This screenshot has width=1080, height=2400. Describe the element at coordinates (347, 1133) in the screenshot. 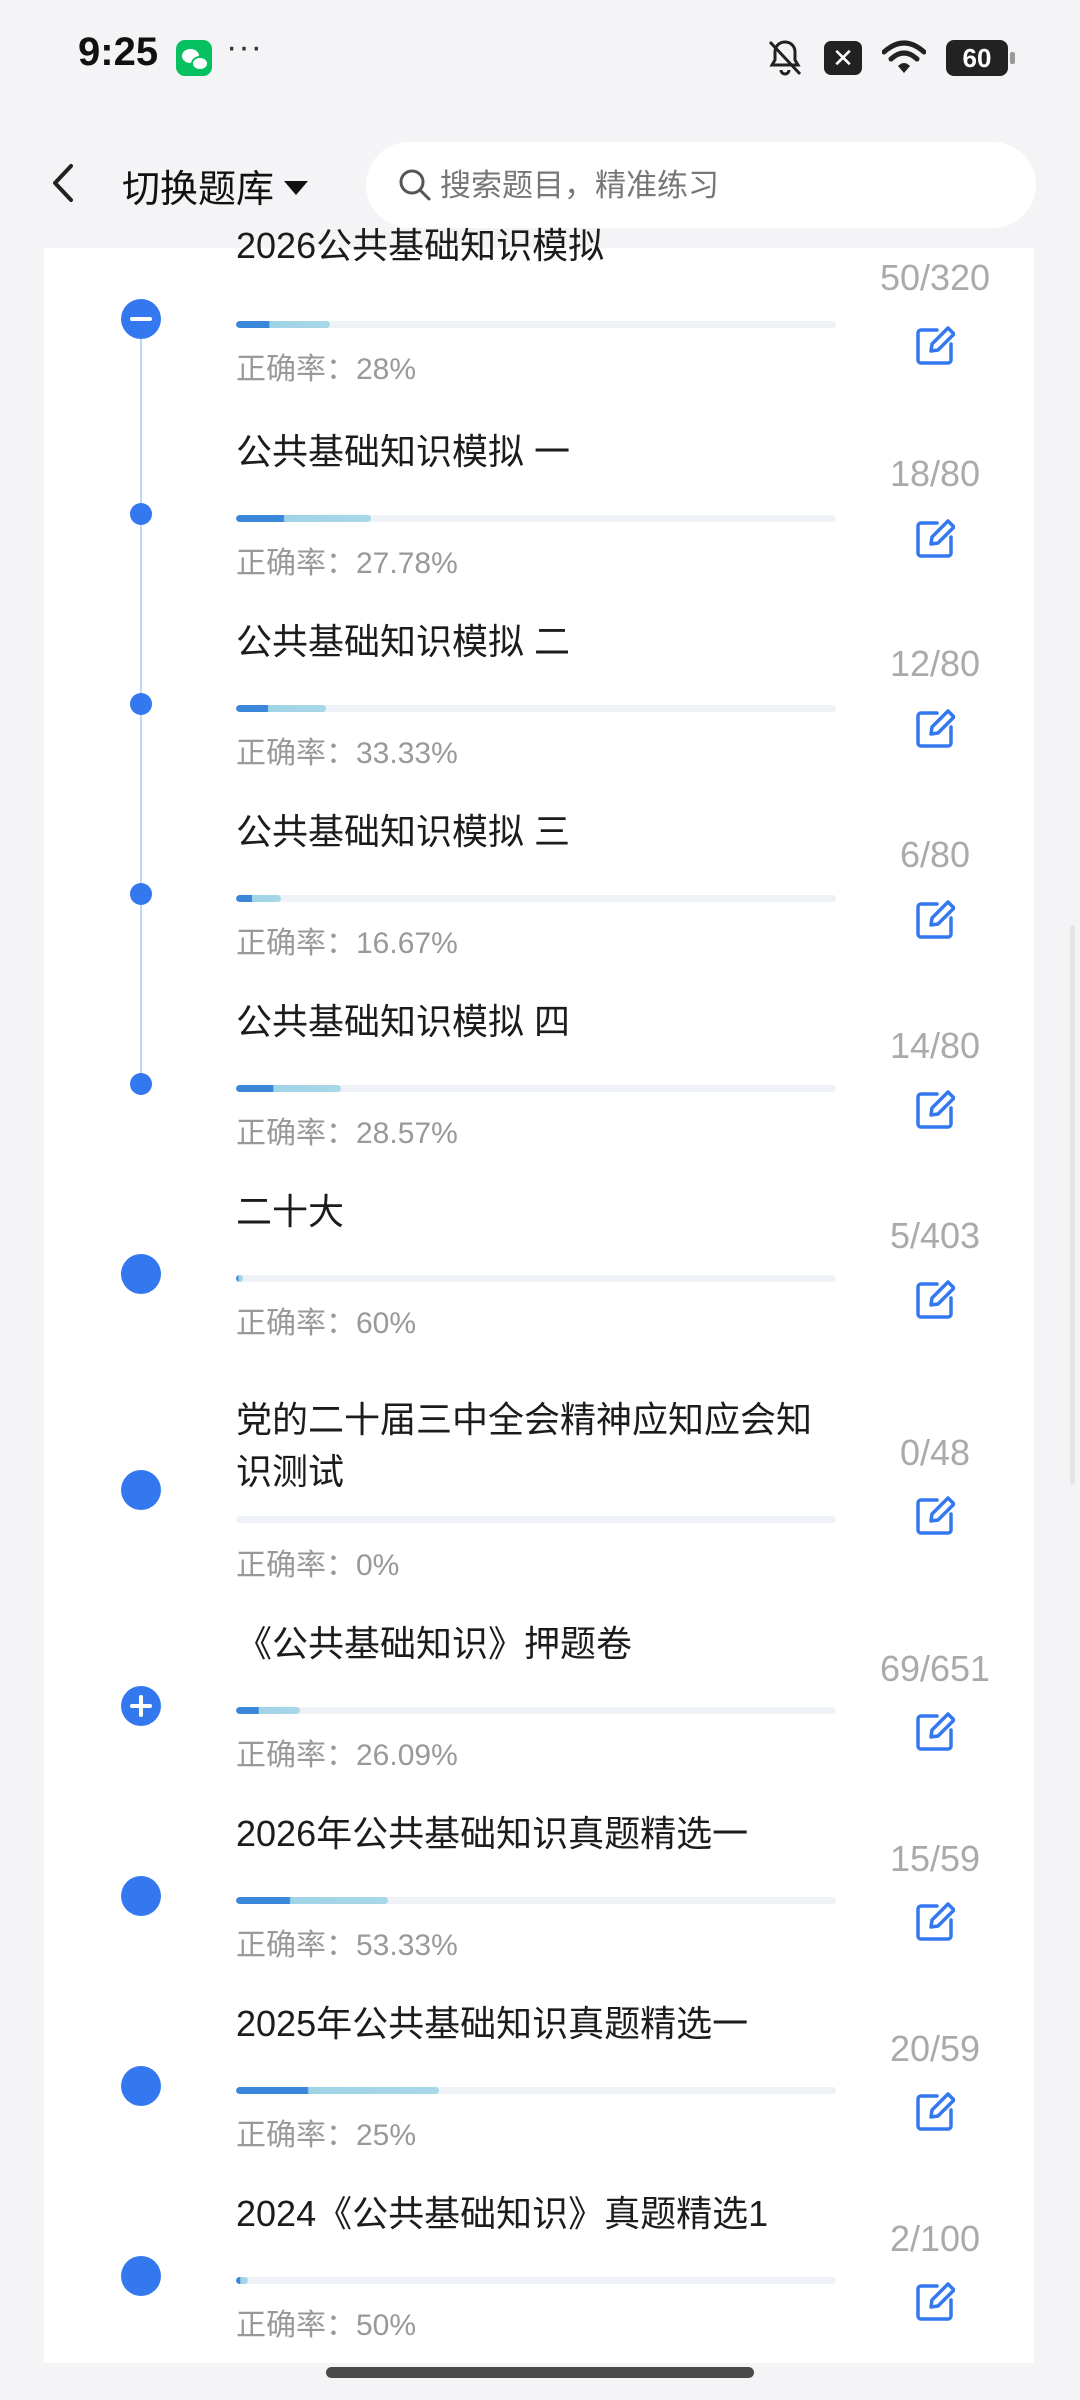

I see `accuracy-text: 正确率：28.57%` at that location.